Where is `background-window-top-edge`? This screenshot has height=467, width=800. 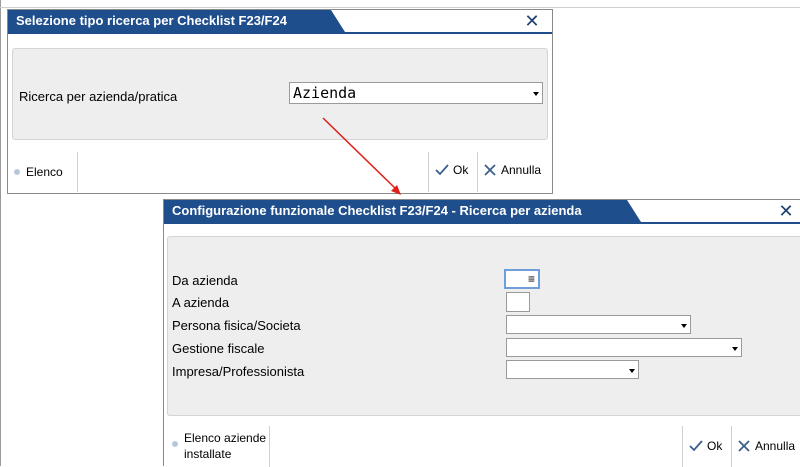 background-window-top-edge is located at coordinates (400, 7).